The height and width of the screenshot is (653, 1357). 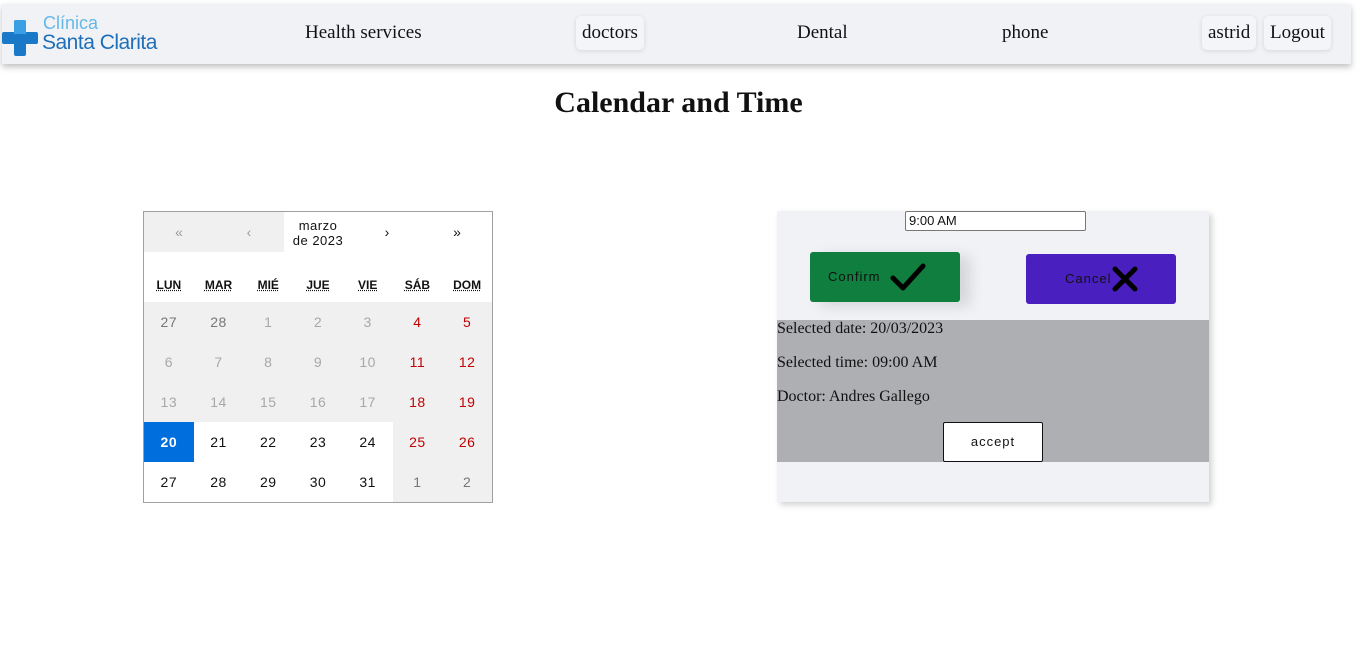 What do you see at coordinates (417, 402) in the screenshot?
I see `calendar-day: 18` at bounding box center [417, 402].